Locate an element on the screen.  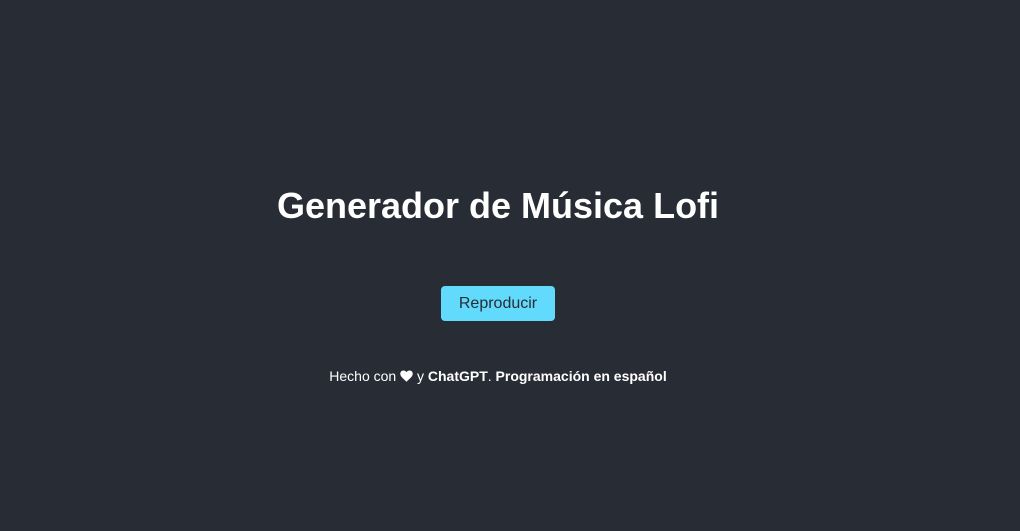
page-title: Generador de Música Lofi is located at coordinates (498, 205).